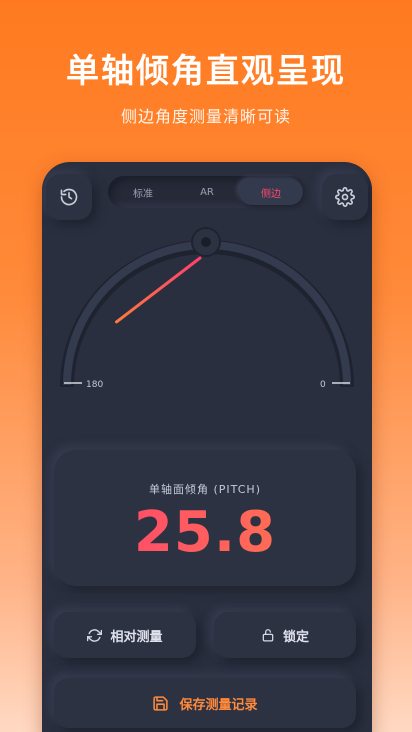 Image resolution: width=412 pixels, height=732 pixels. Describe the element at coordinates (205, 116) in the screenshot. I see `promo-subline: 侧边角度测量清晰可读` at that location.